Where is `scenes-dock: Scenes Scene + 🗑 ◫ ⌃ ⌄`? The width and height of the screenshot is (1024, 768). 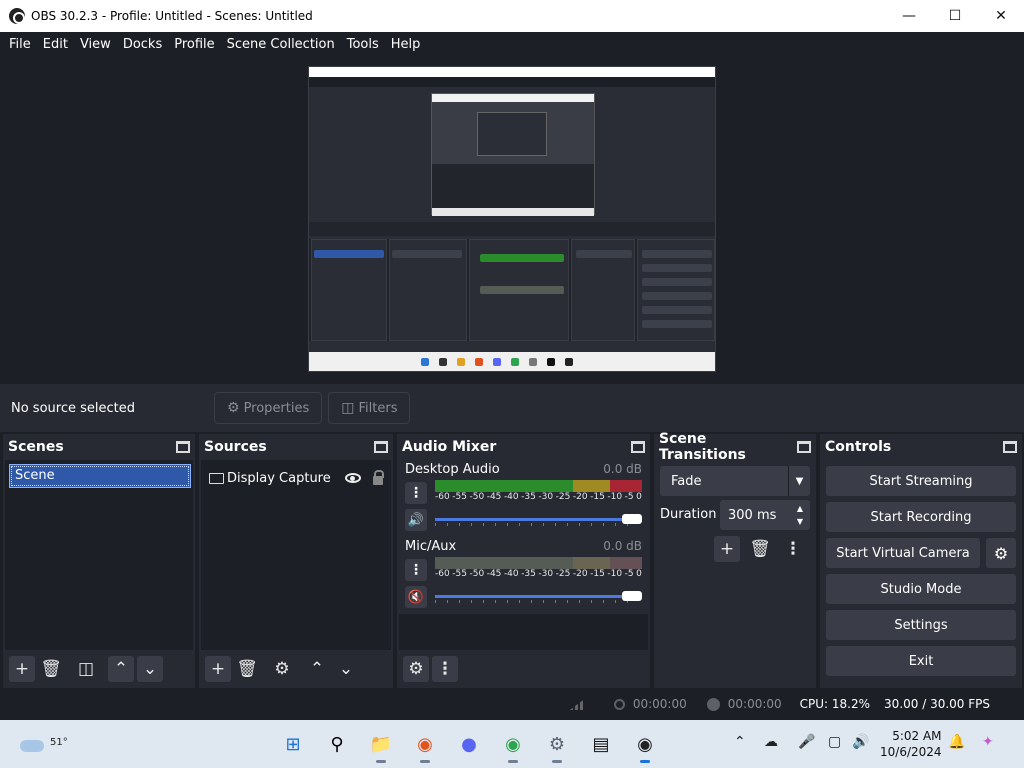
scenes-dock: Scenes Scene + 🗑 ◫ ⌃ ⌄ is located at coordinates (99, 561).